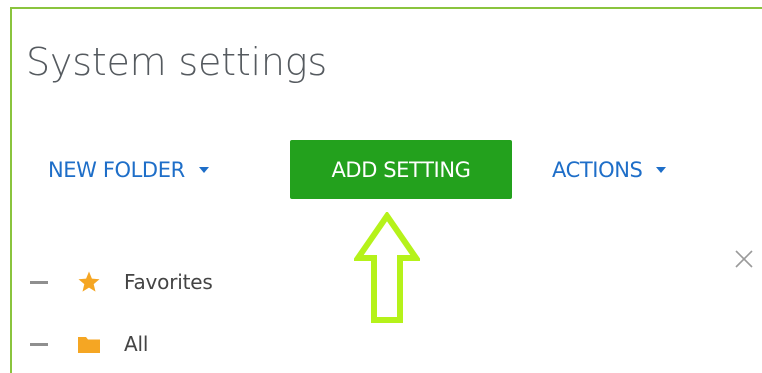 This screenshot has height=373, width=762. What do you see at coordinates (136, 344) in the screenshot?
I see `tree-item-label: All` at bounding box center [136, 344].